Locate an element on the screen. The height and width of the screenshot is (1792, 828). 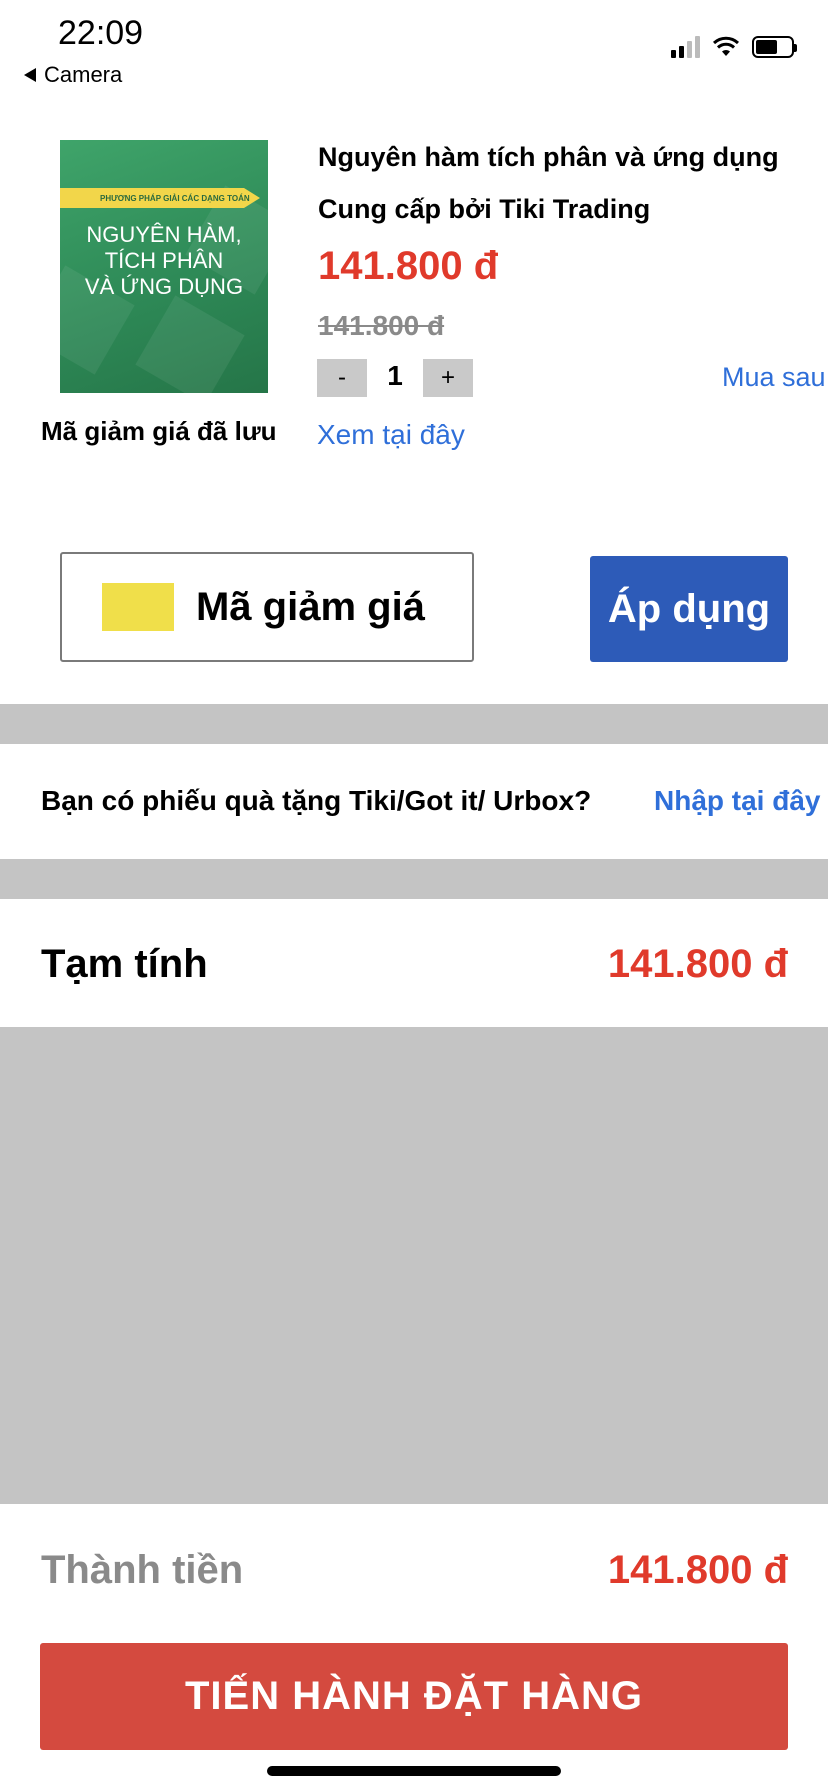
coupon-tag-icon is located at coordinates (138, 607).